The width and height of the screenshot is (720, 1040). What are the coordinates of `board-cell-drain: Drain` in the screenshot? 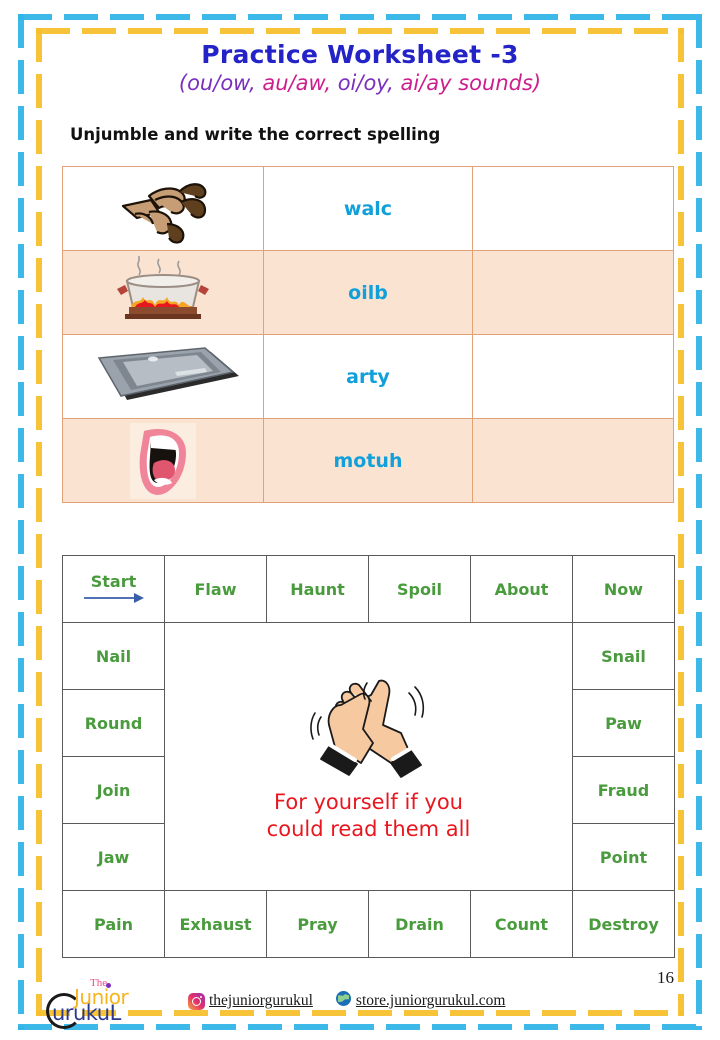 It's located at (419, 924).